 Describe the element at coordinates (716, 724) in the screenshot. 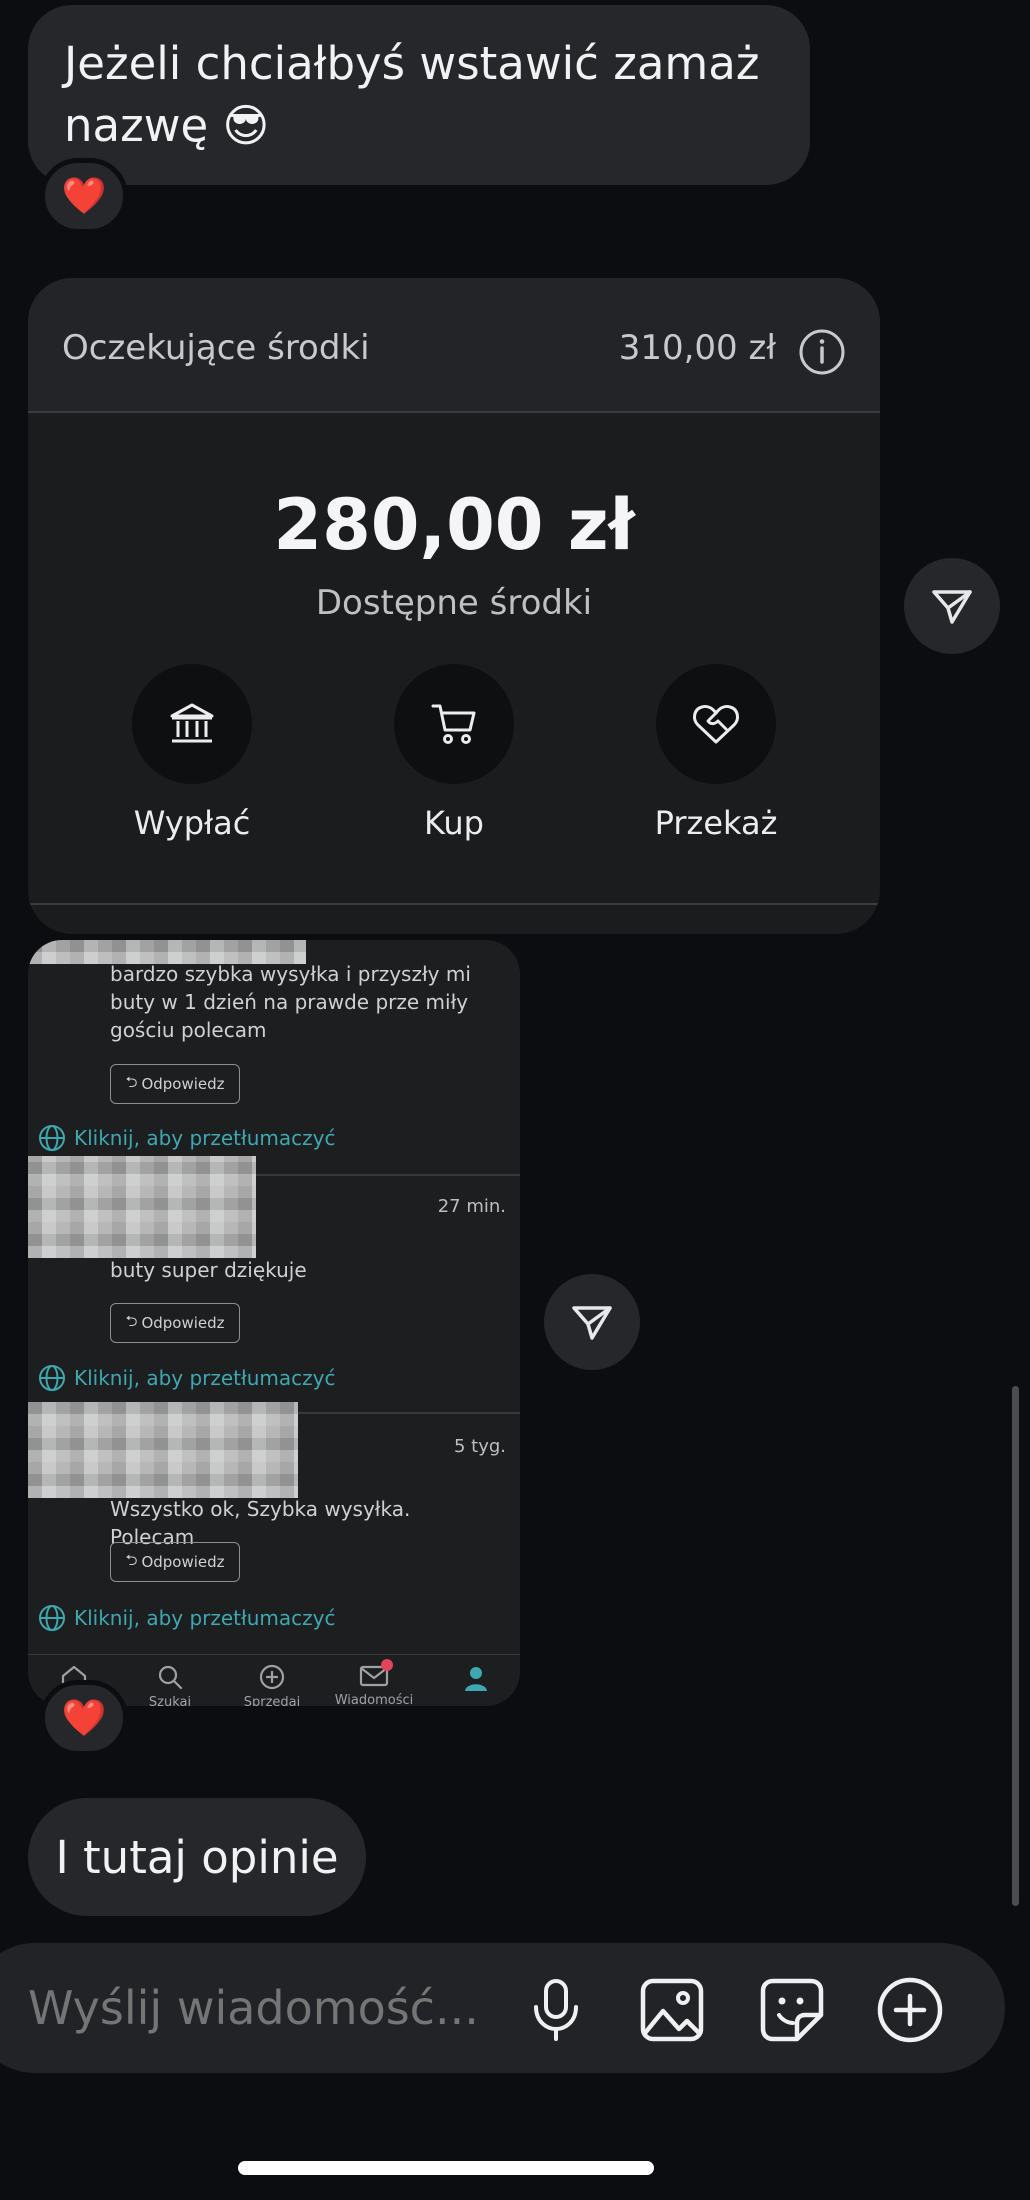

I see `heart-handshake-icon` at that location.